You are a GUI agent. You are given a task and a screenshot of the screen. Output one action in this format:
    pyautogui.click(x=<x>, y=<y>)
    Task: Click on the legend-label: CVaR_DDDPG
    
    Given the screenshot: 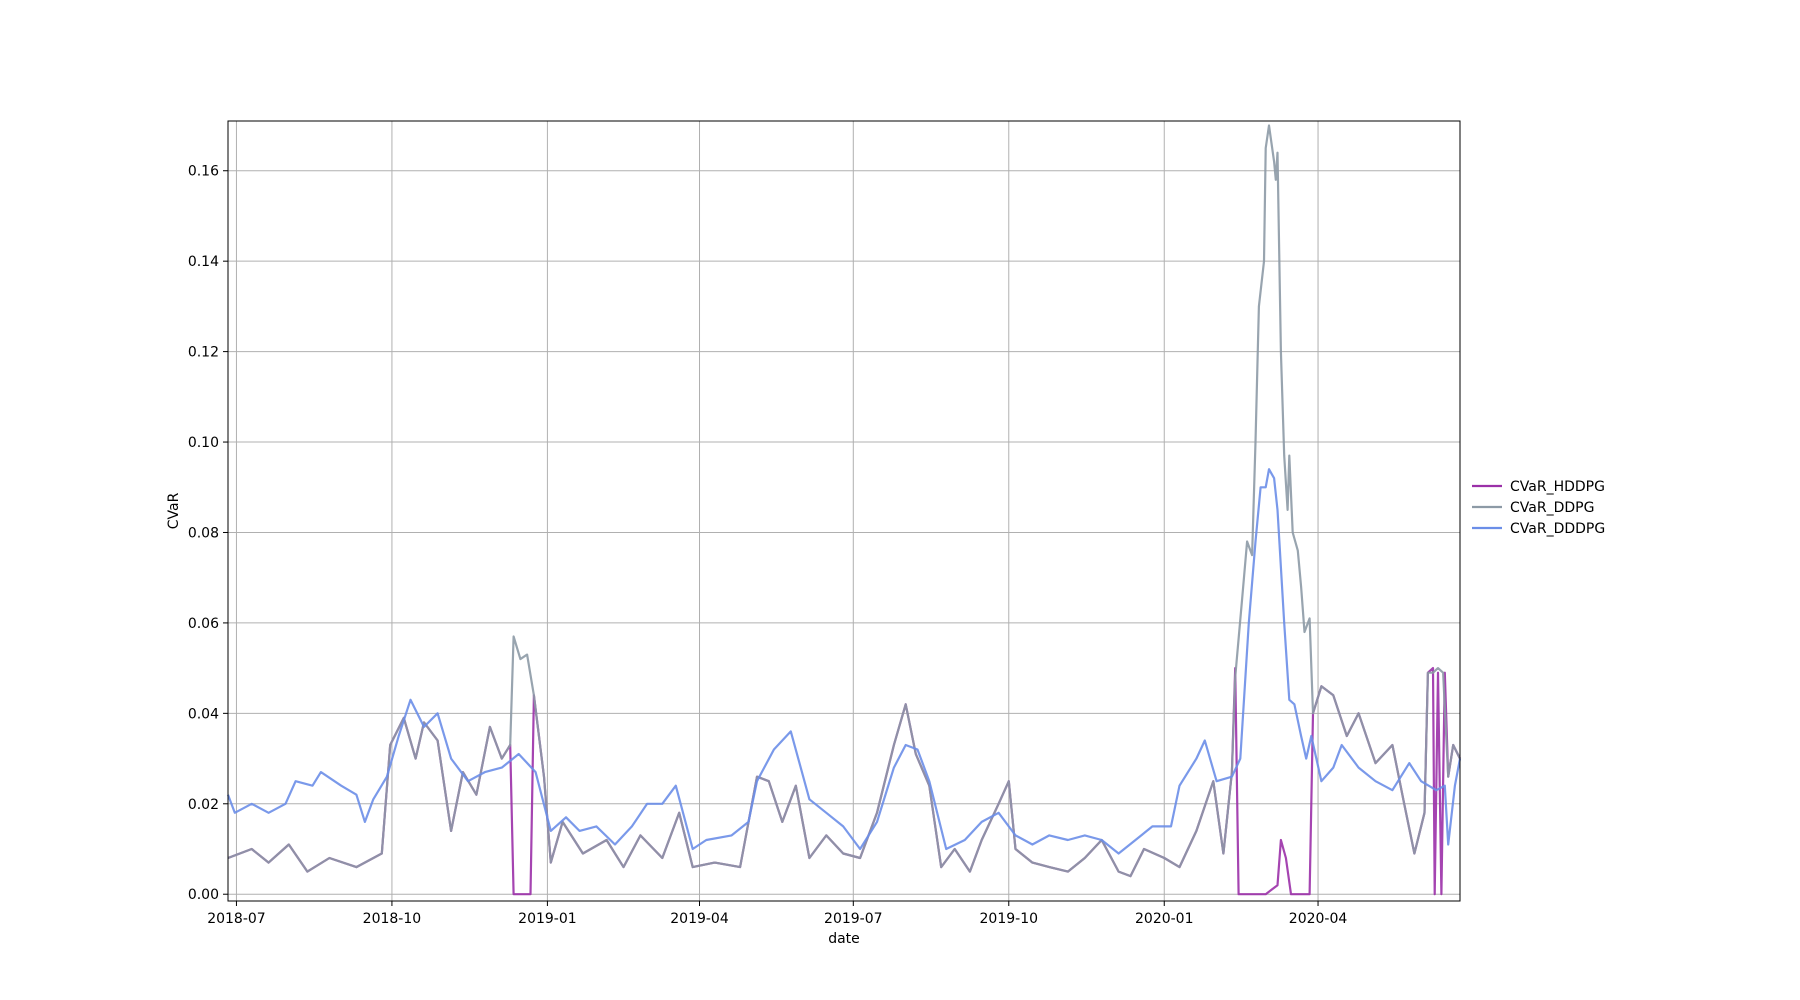 What is the action you would take?
    pyautogui.click(x=1557, y=529)
    